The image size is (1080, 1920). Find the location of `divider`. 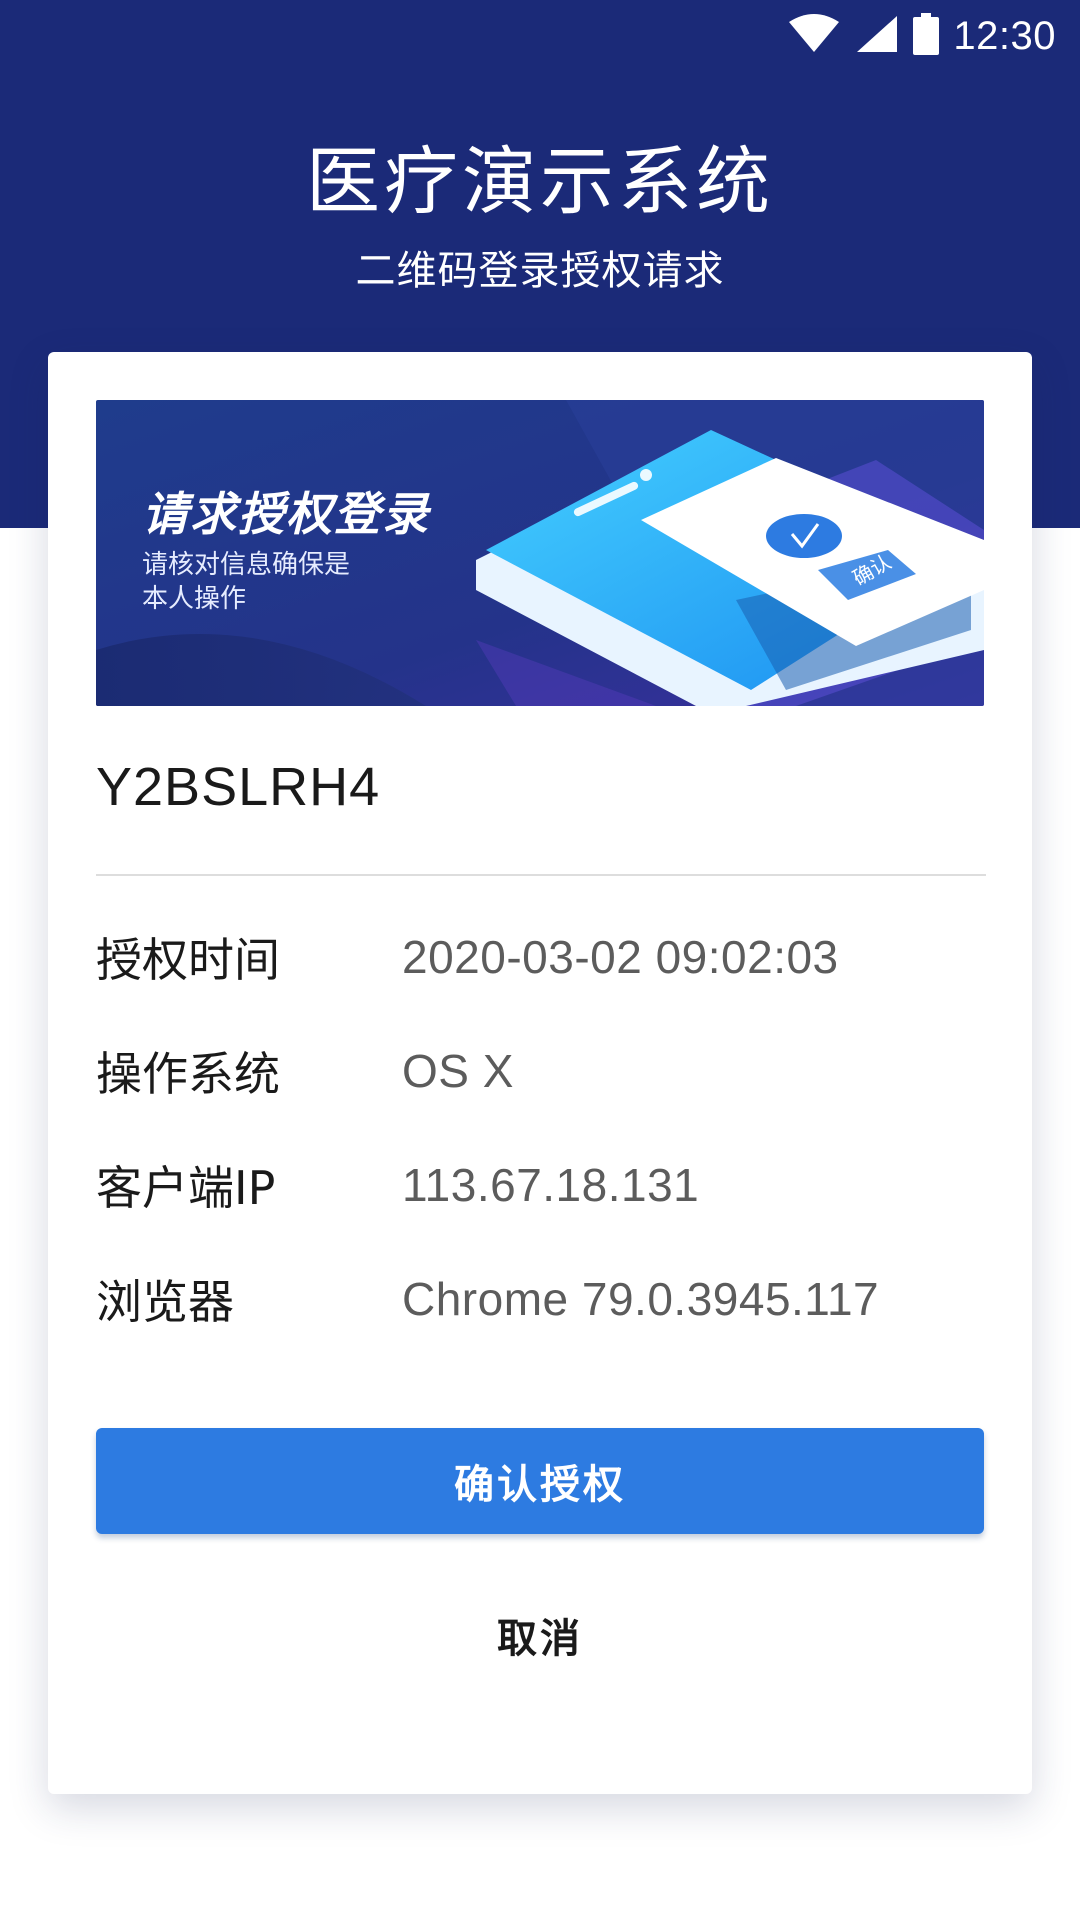

divider is located at coordinates (541, 875).